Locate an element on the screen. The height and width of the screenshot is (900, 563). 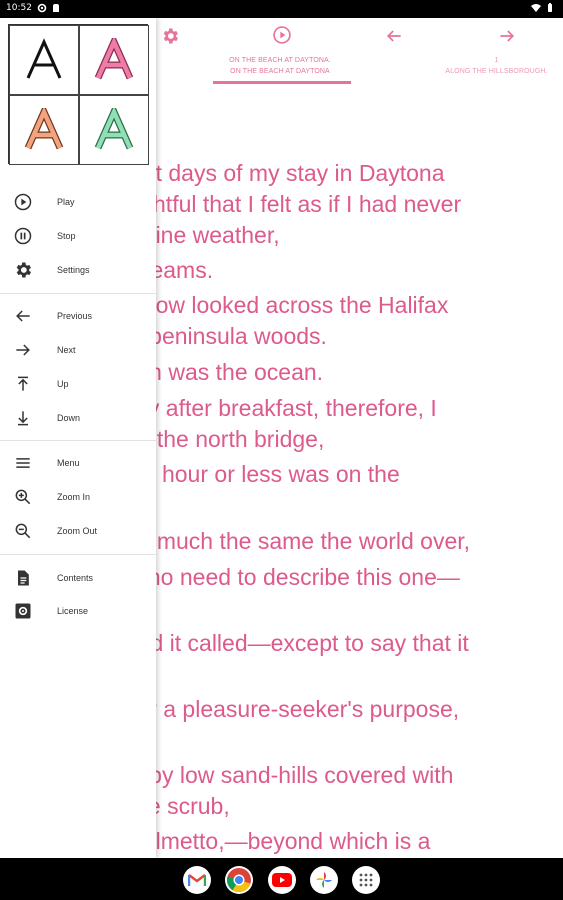
letter-a-pink-glyph is located at coordinates (114, 59).